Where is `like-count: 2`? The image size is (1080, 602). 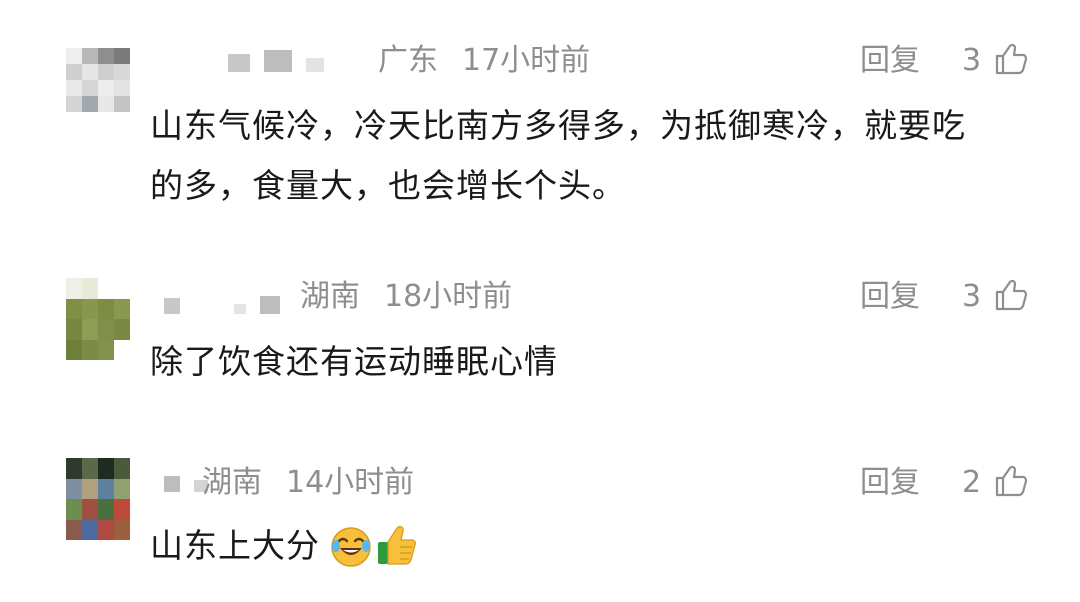 like-count: 2 is located at coordinates (972, 482).